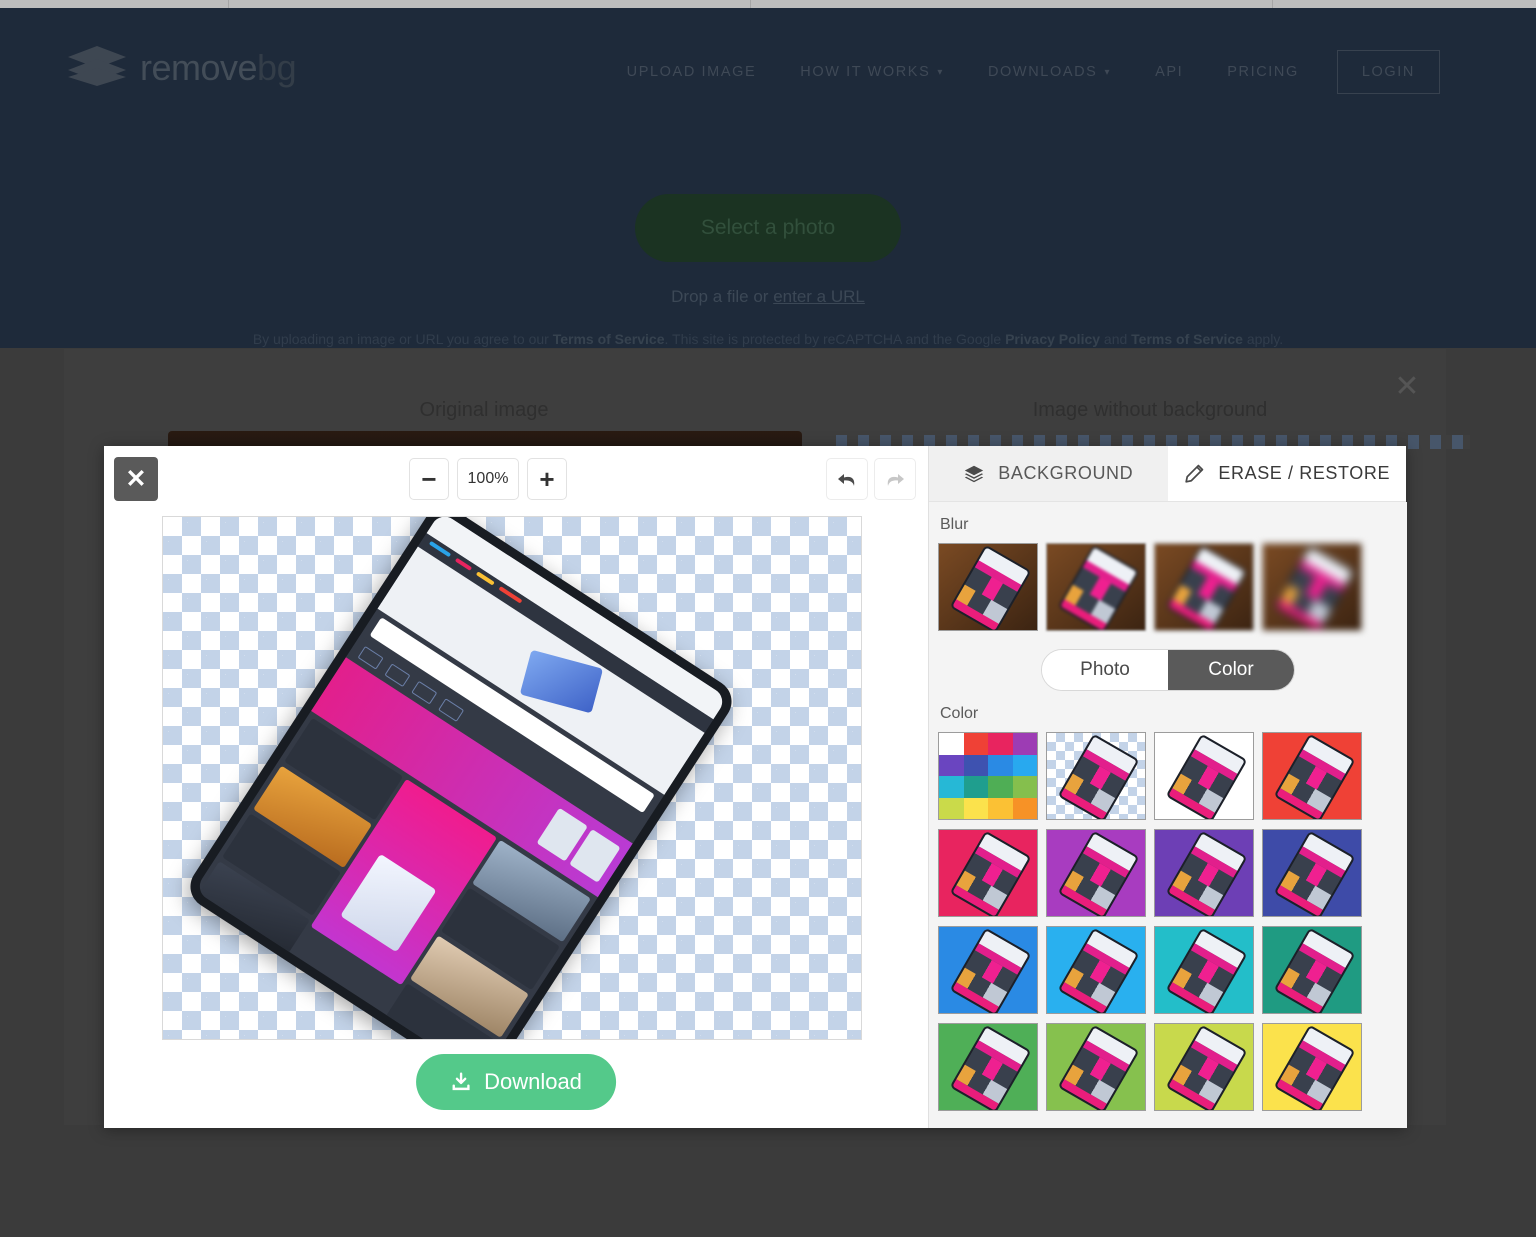  I want to click on nav-item-how-it-works: HOW IT WORKS ▾, so click(872, 72).